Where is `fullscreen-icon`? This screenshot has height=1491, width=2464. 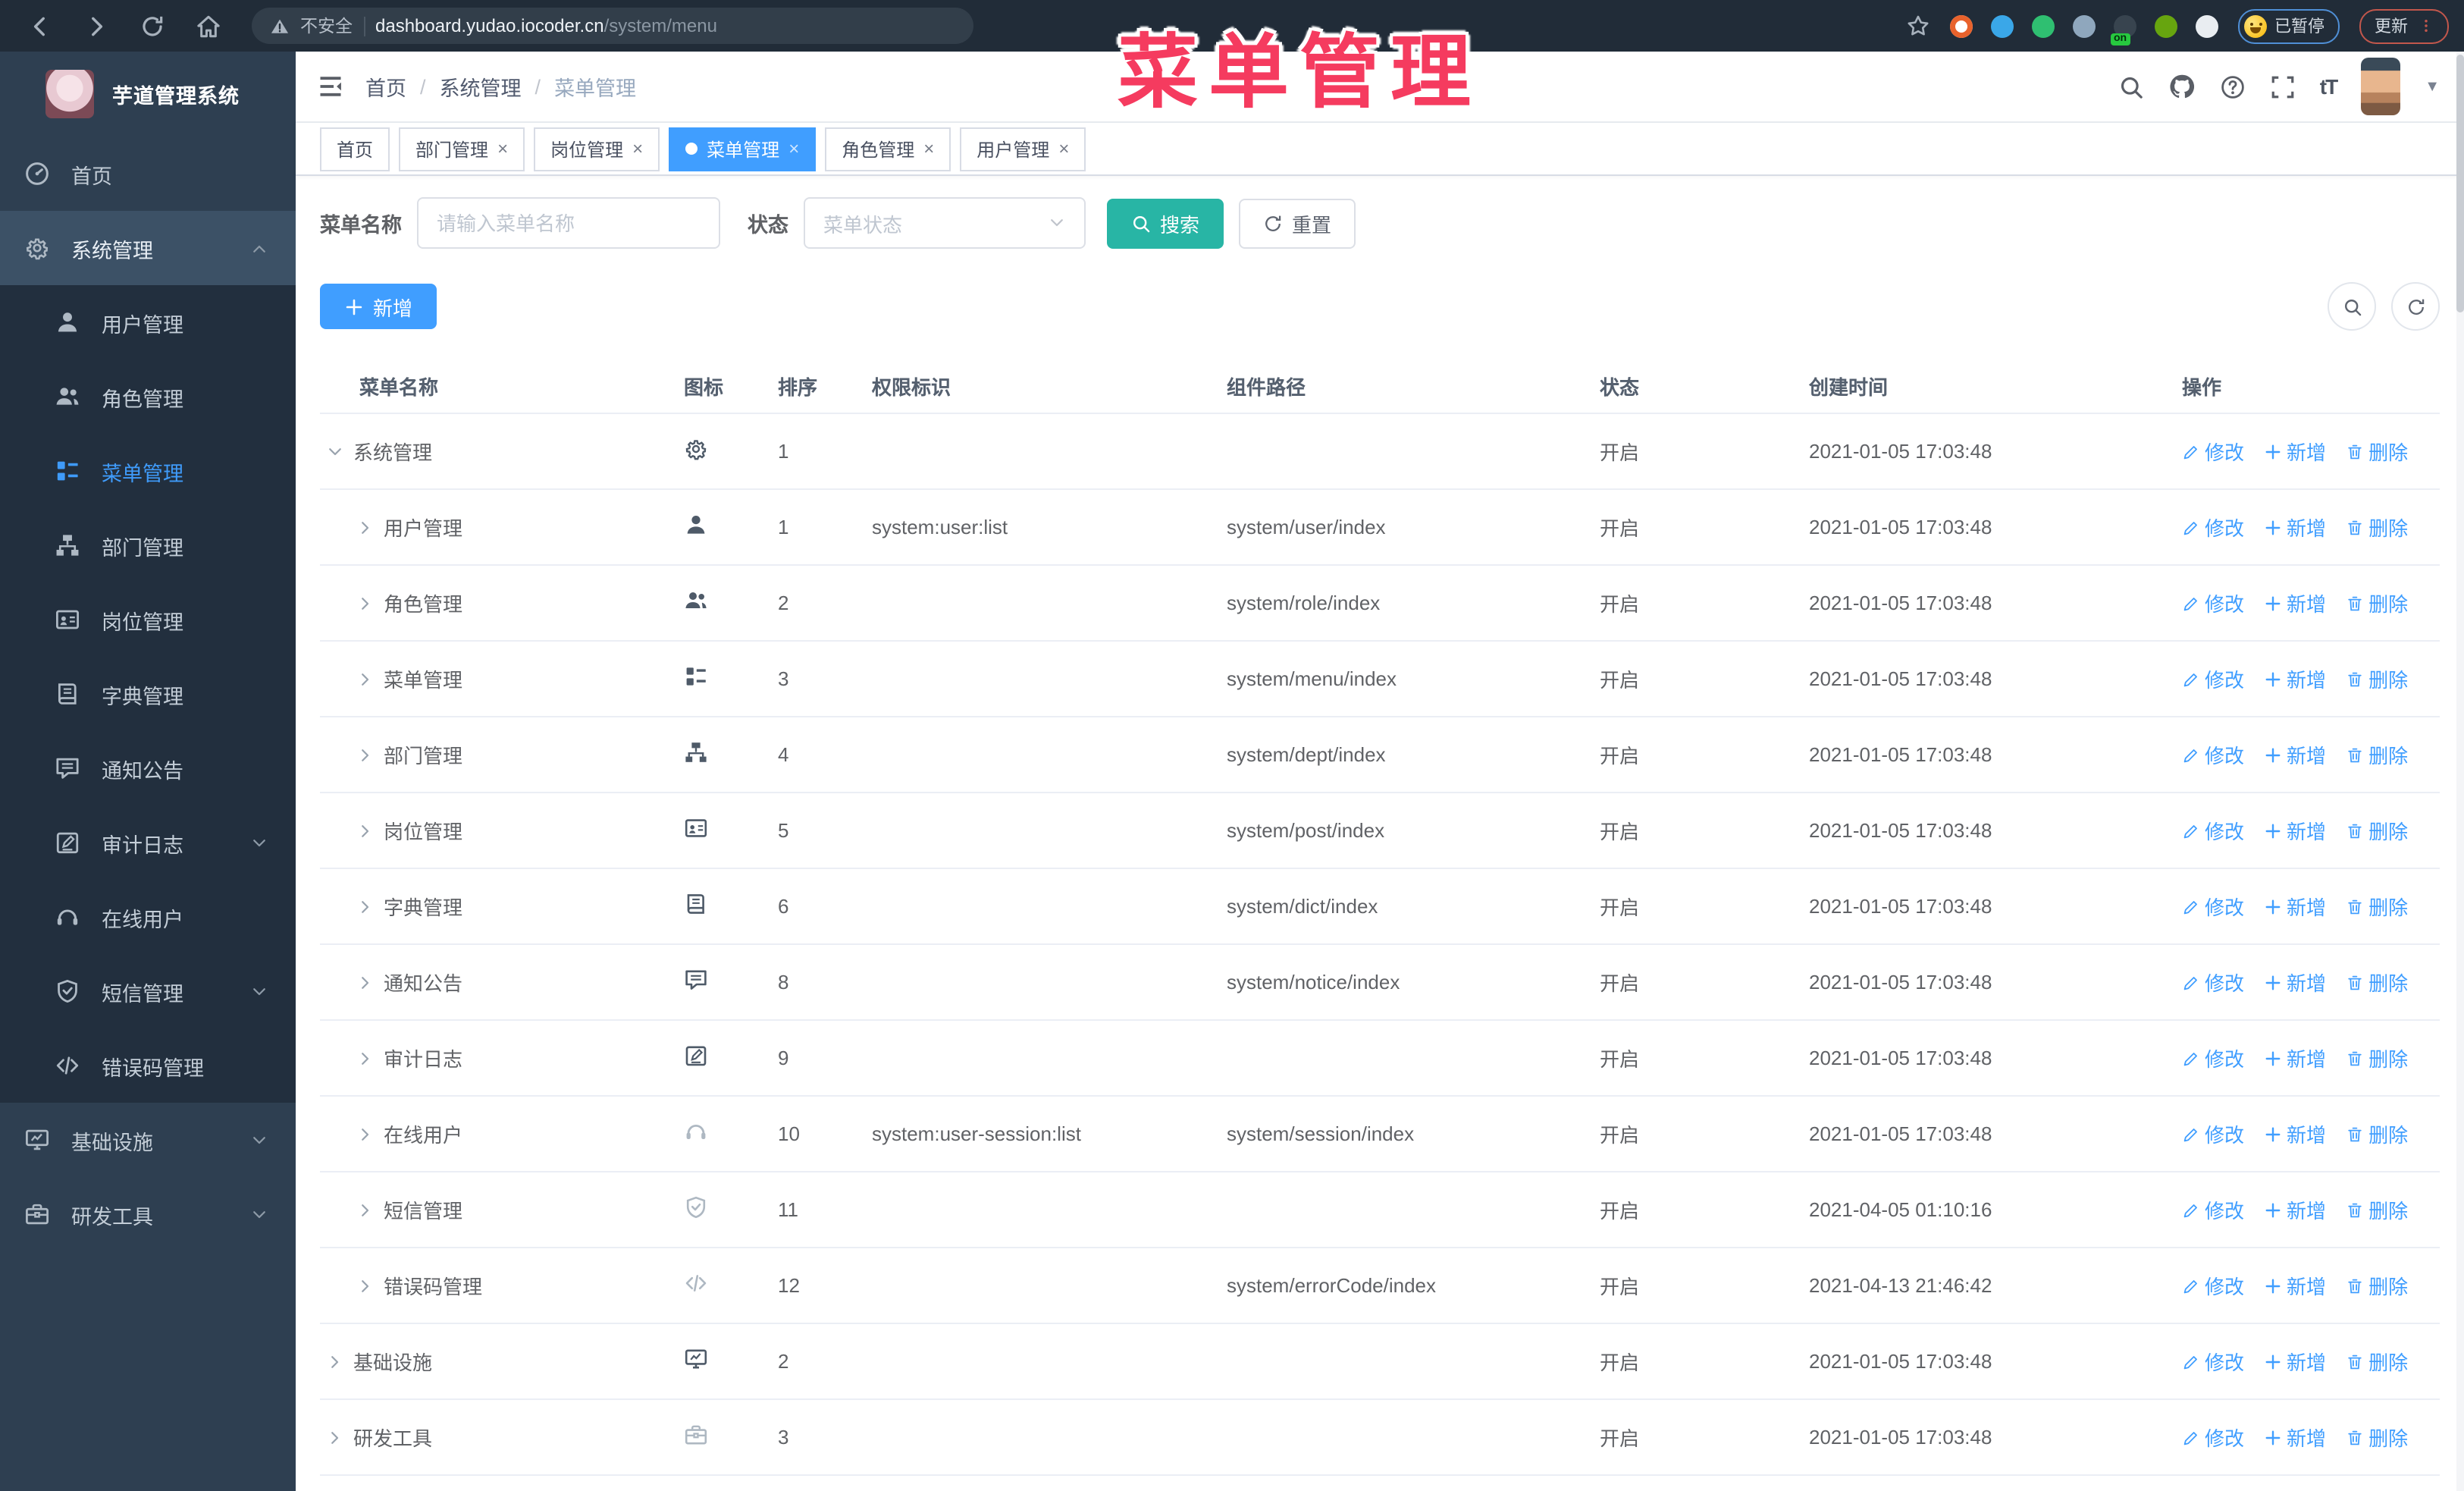
fullscreen-icon is located at coordinates (2283, 86).